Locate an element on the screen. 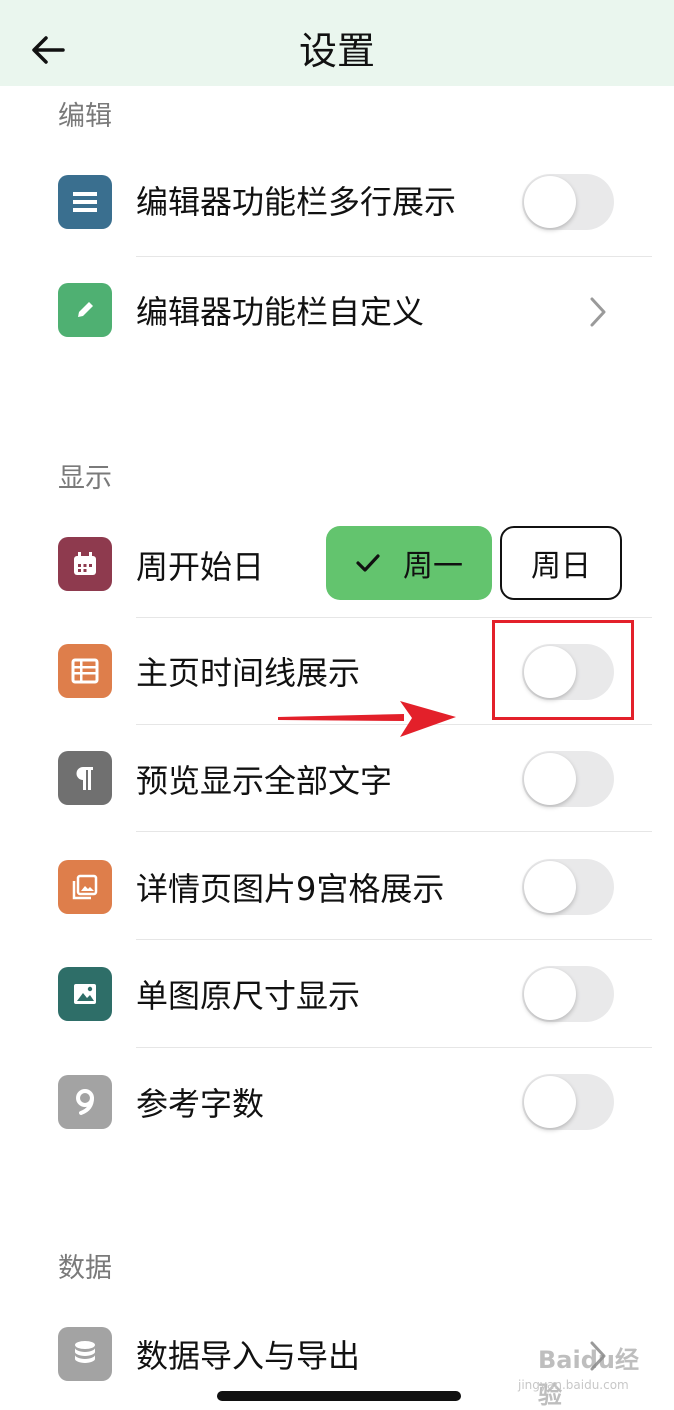 The height and width of the screenshot is (1410, 674). settings-row-customize-toolbar: 编辑器功能栏自定义 is located at coordinates (337, 310).